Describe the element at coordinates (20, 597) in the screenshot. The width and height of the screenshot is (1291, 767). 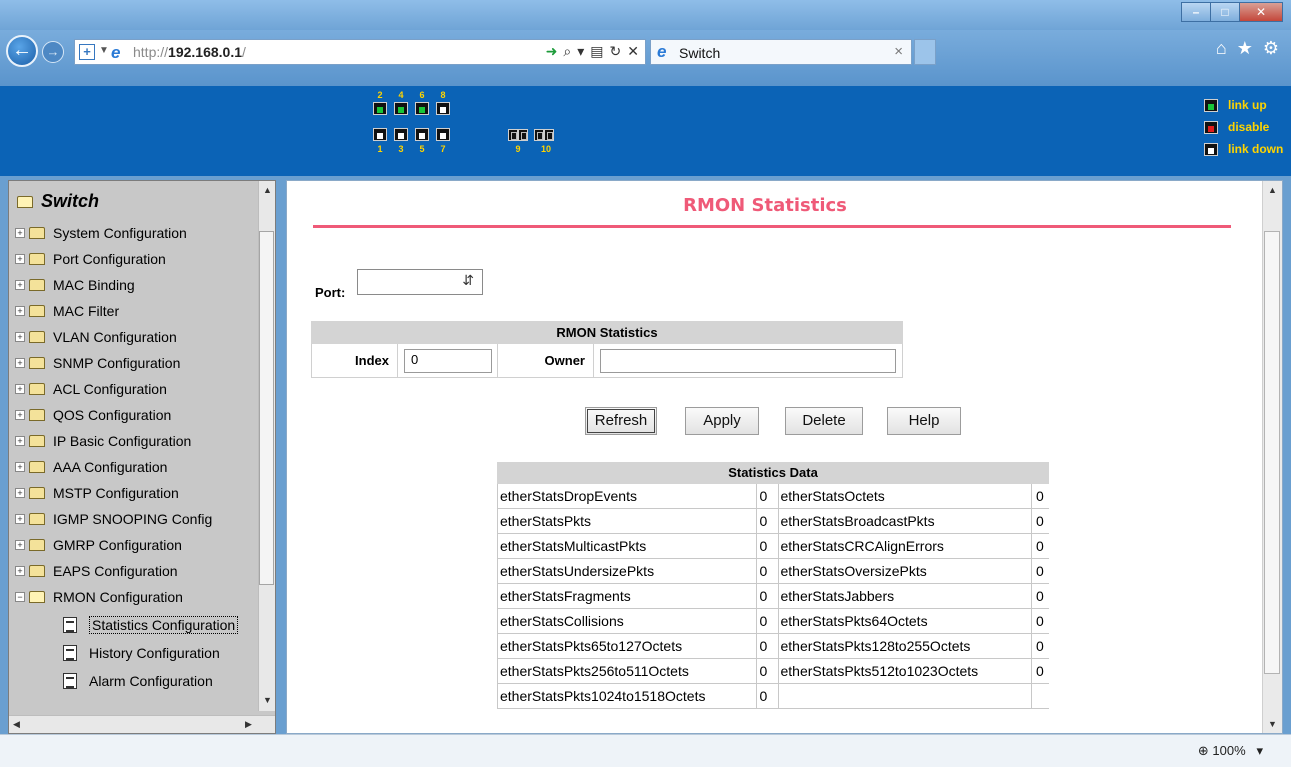
I see `collapse-icon: −` at that location.